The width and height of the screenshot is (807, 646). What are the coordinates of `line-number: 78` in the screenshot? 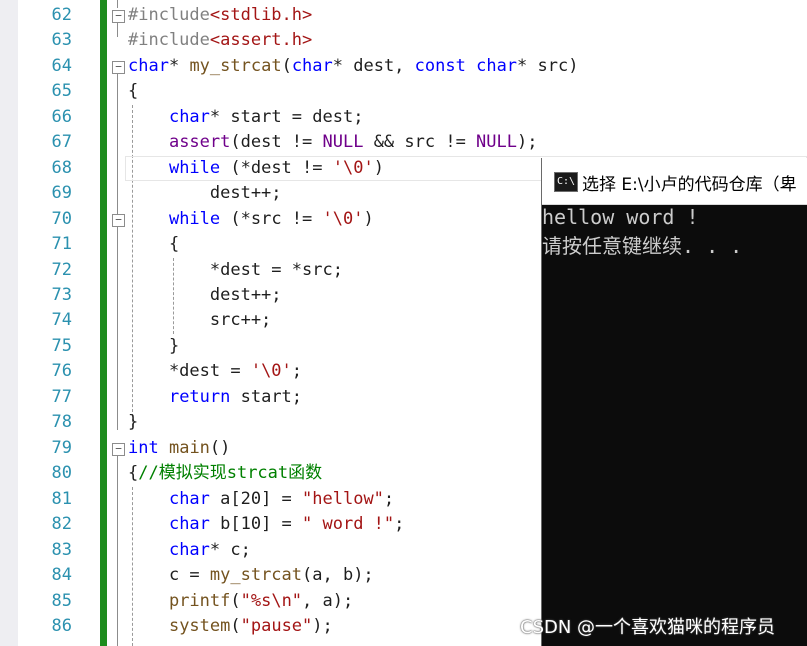 It's located at (61, 422).